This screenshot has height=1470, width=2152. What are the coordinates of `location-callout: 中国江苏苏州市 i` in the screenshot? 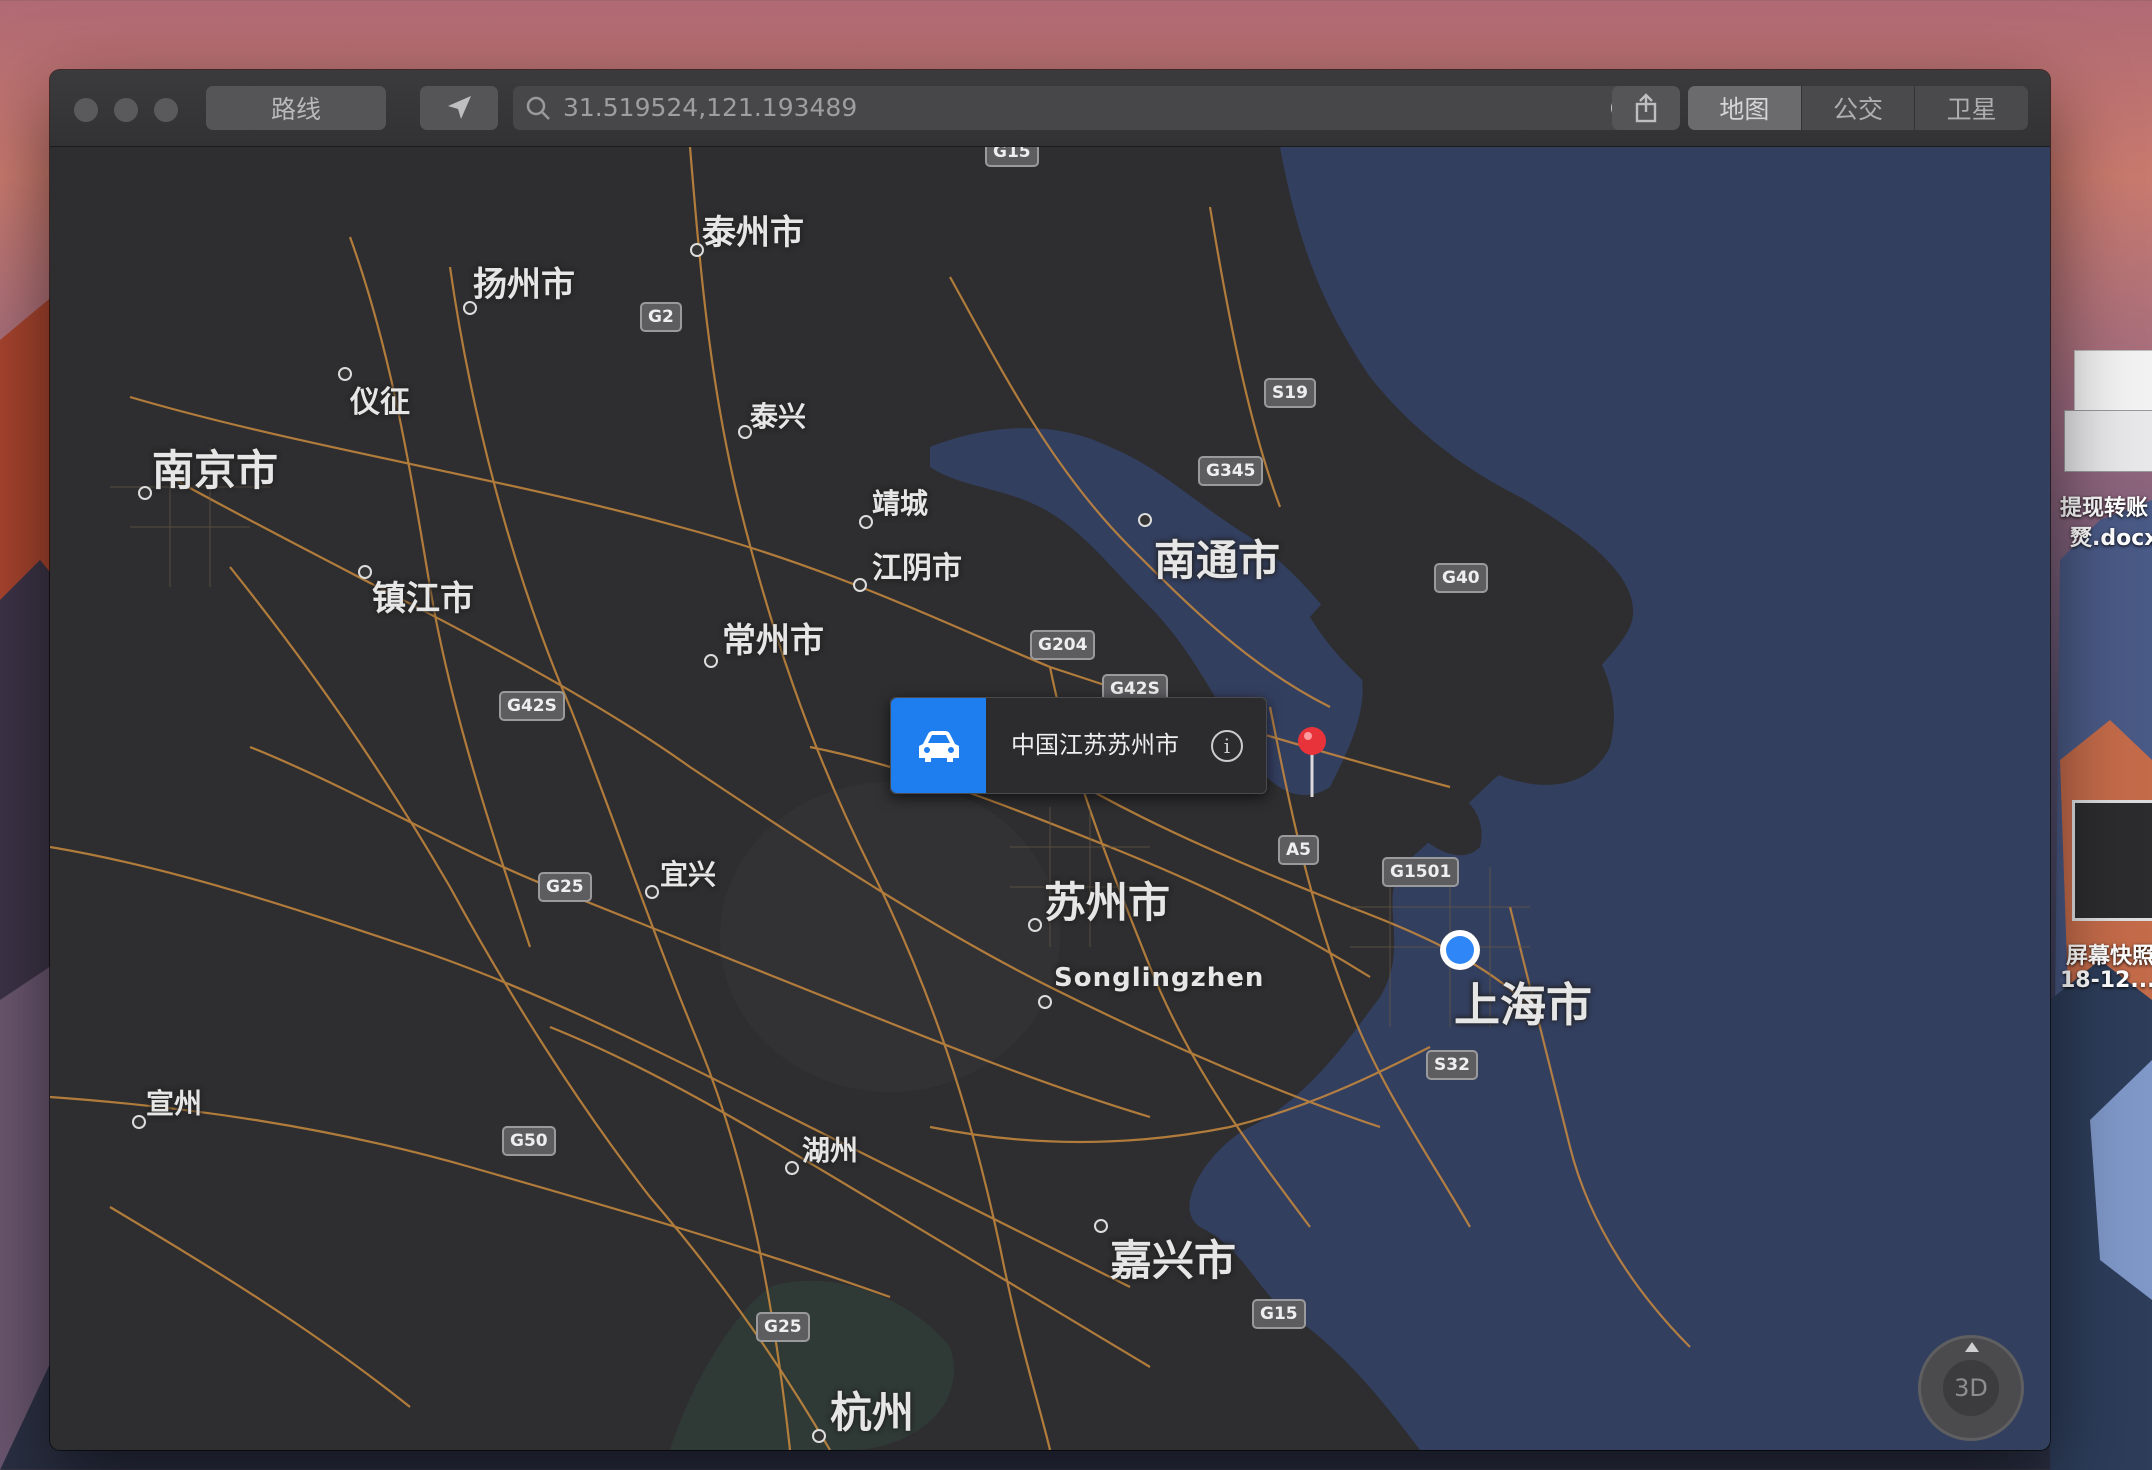 It's located at (1078, 745).